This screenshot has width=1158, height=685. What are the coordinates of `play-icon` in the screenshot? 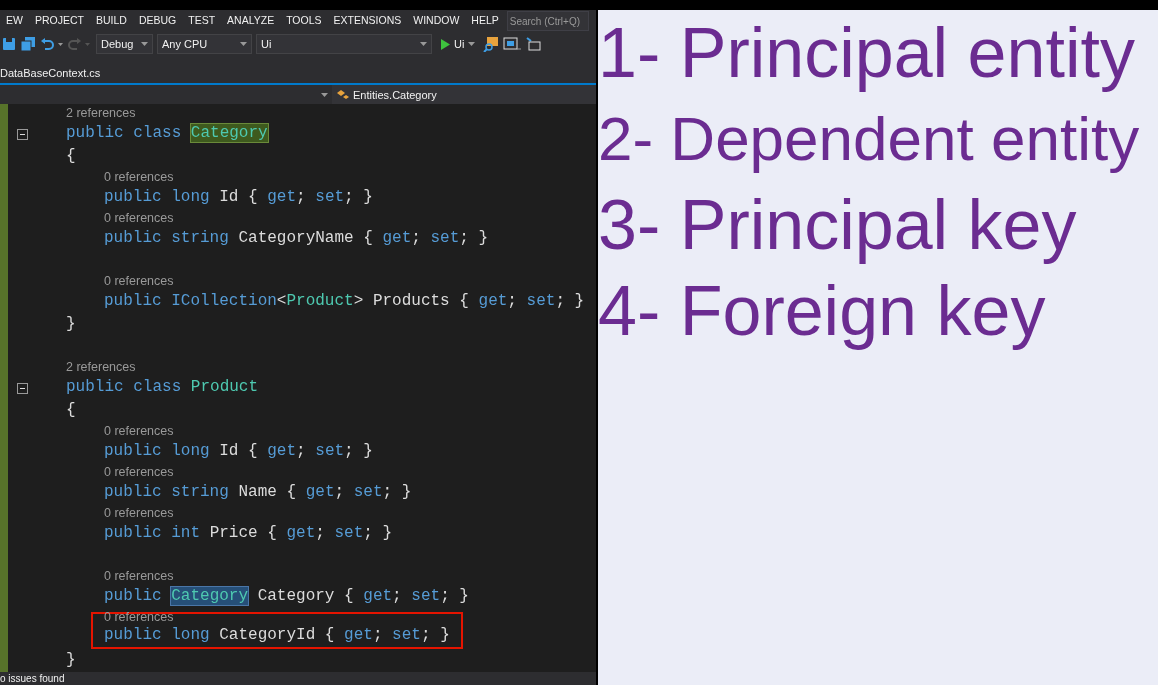 It's located at (445, 44).